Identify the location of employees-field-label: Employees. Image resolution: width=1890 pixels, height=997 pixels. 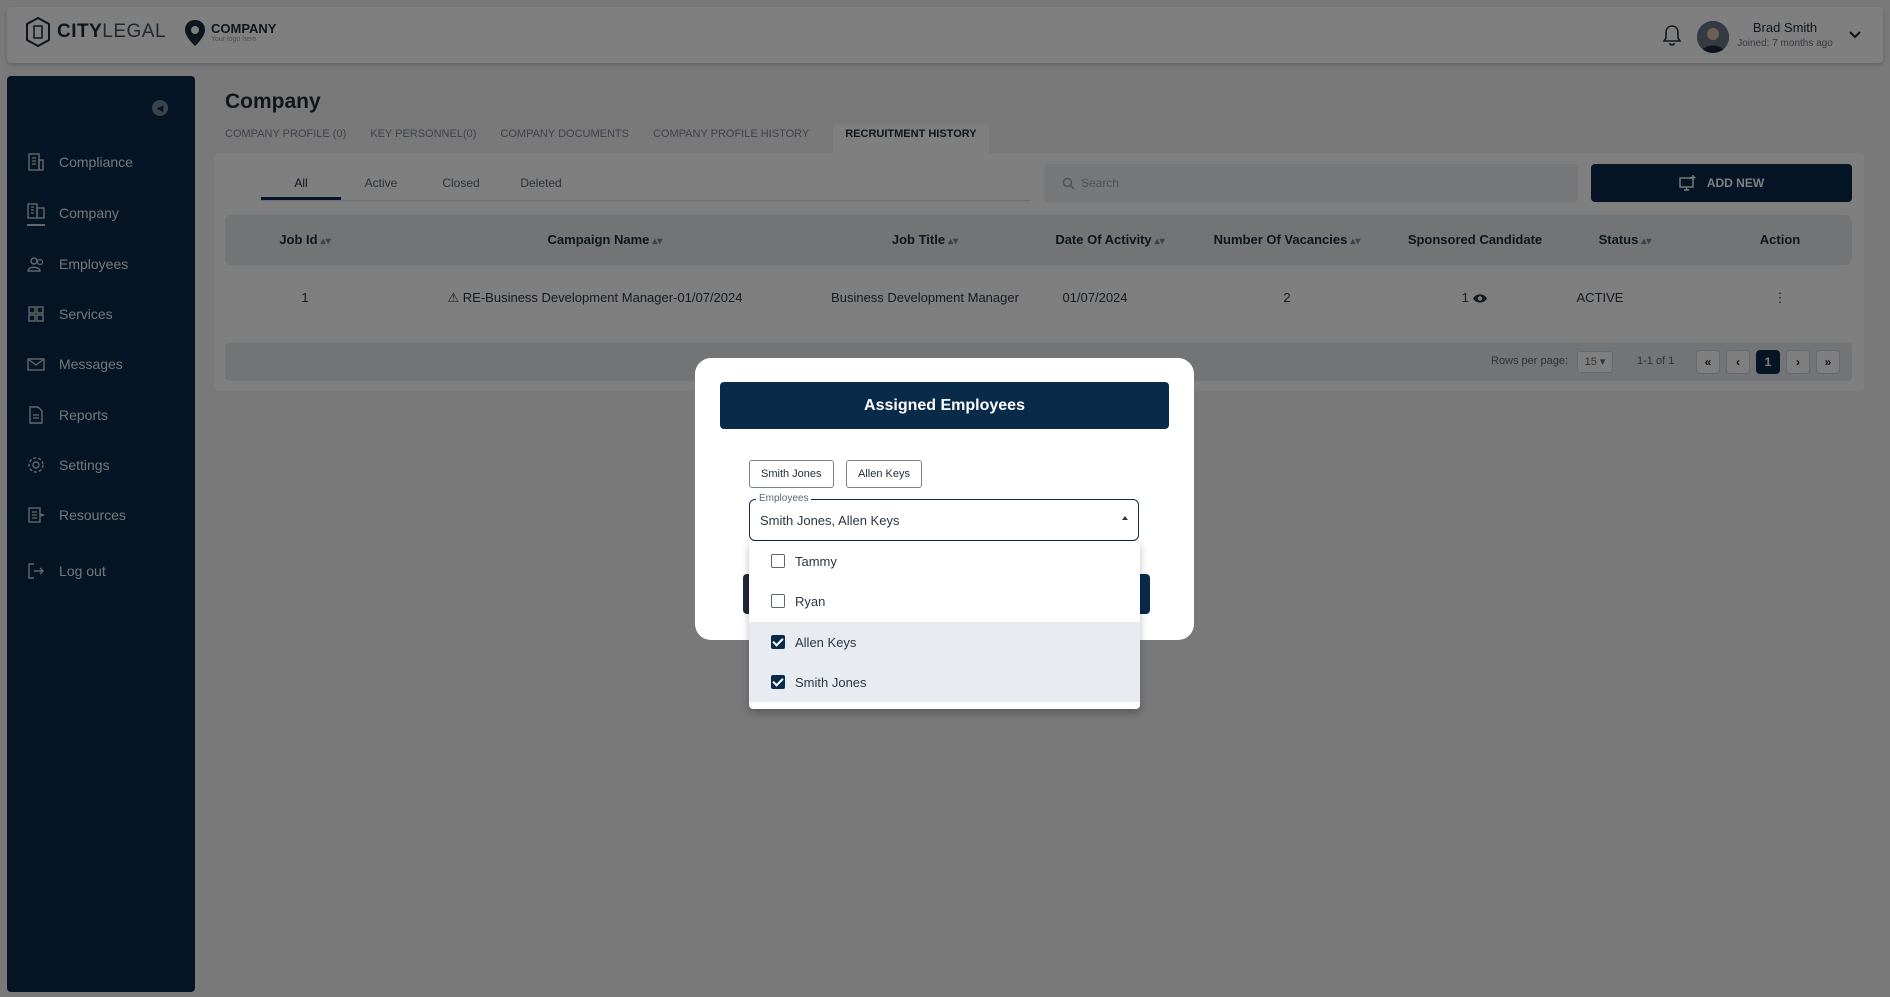
(784, 498).